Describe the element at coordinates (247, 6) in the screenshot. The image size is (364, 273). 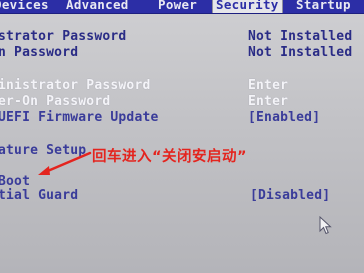
I see `tab-security: Security` at that location.